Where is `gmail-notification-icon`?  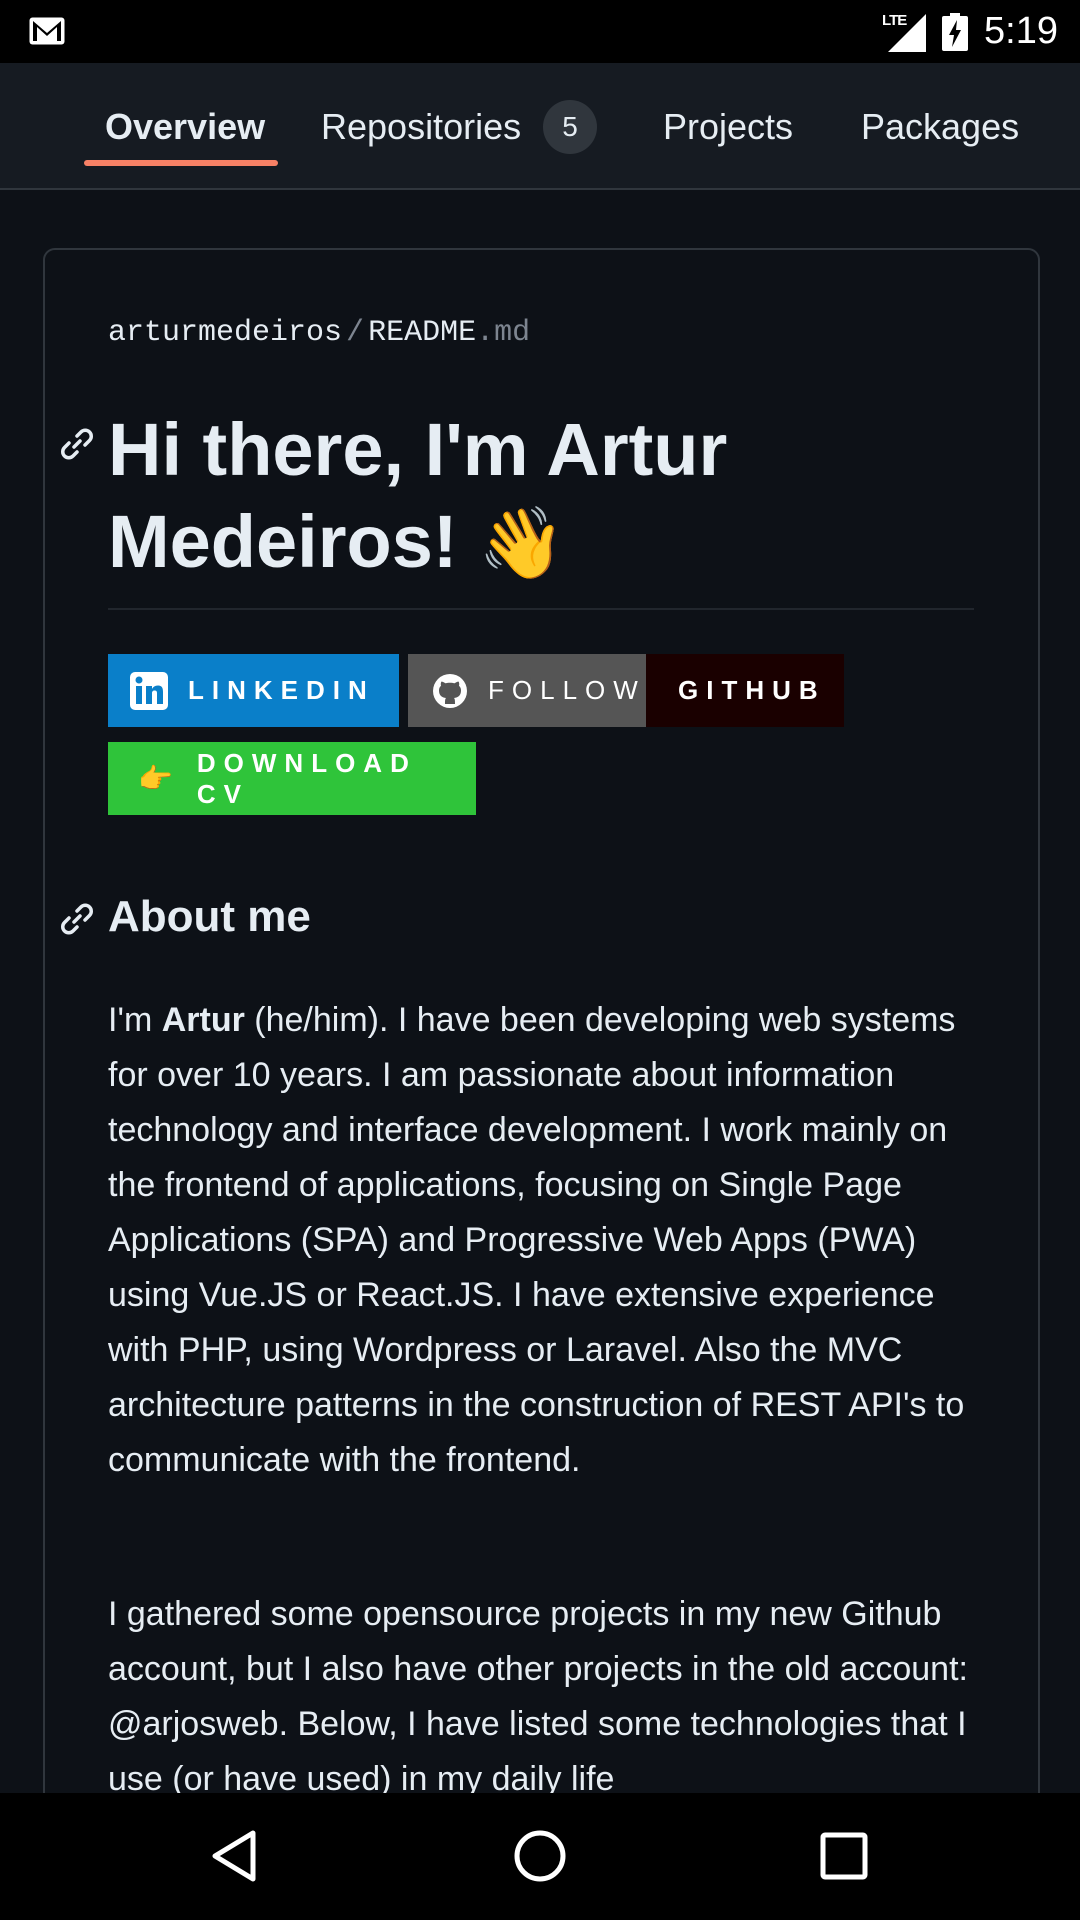 gmail-notification-icon is located at coordinates (47, 31).